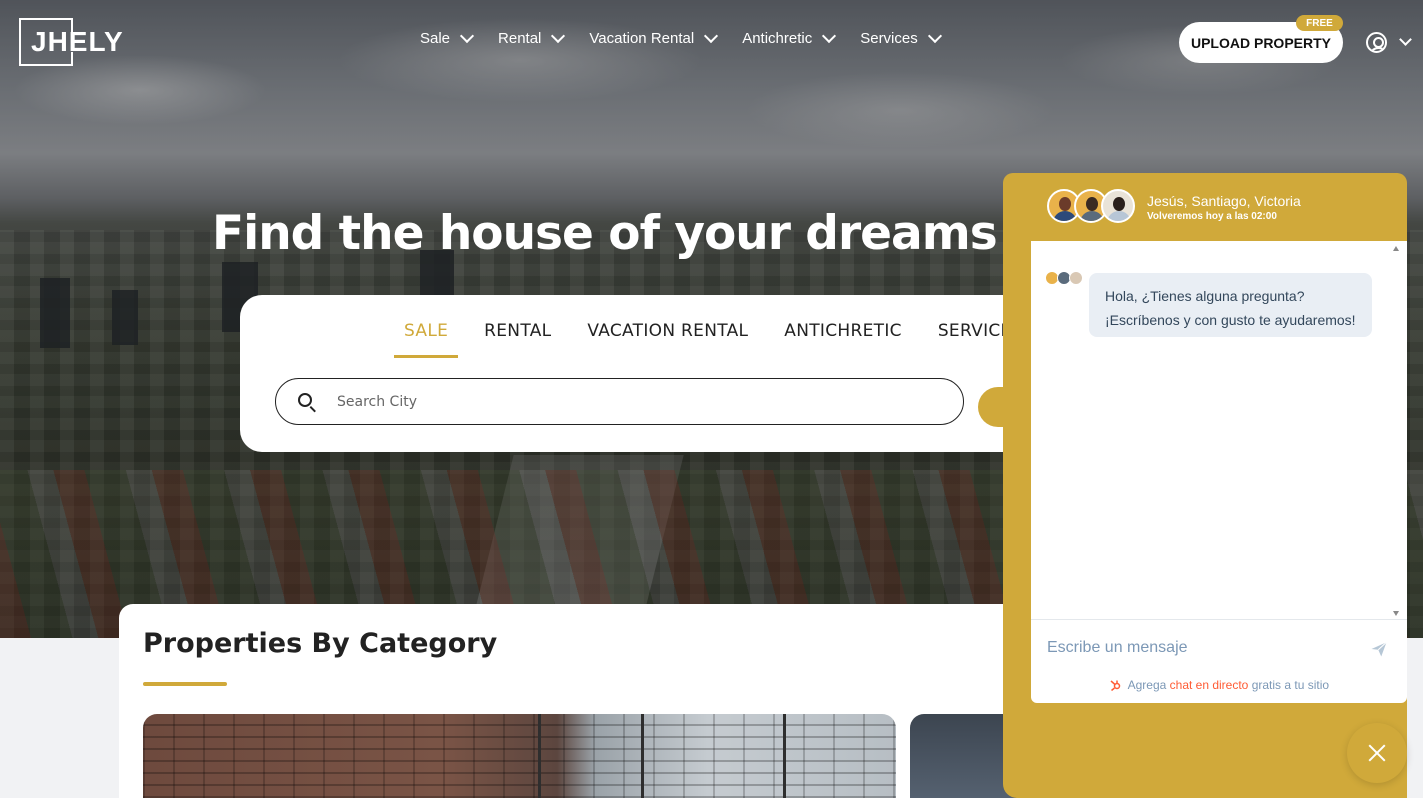 This screenshot has height=798, width=1423. Describe the element at coordinates (889, 38) in the screenshot. I see `nav-label: Services` at that location.